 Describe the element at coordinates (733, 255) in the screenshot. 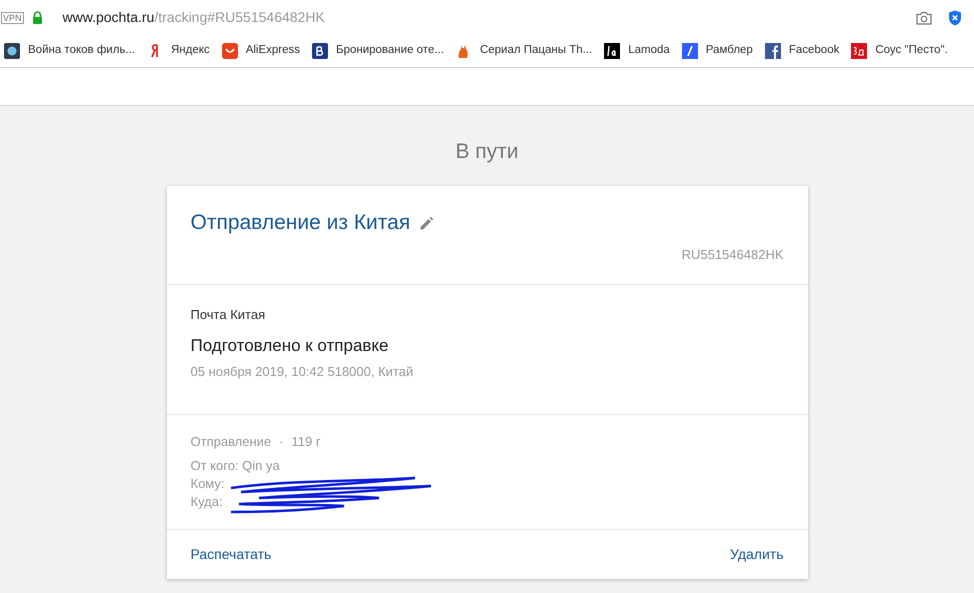

I see `tracking-number: RU551546482HK` at that location.